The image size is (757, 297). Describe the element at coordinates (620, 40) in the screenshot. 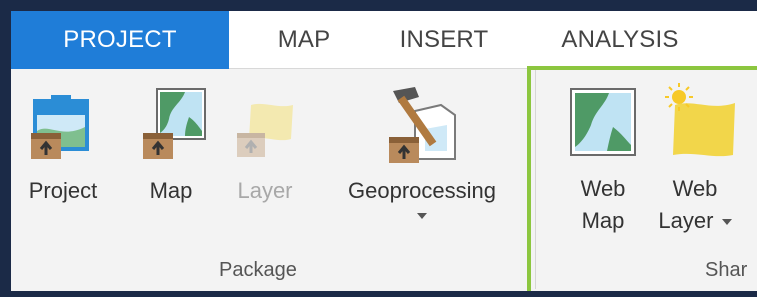

I see `tab-analysis: ANALYSIS` at that location.